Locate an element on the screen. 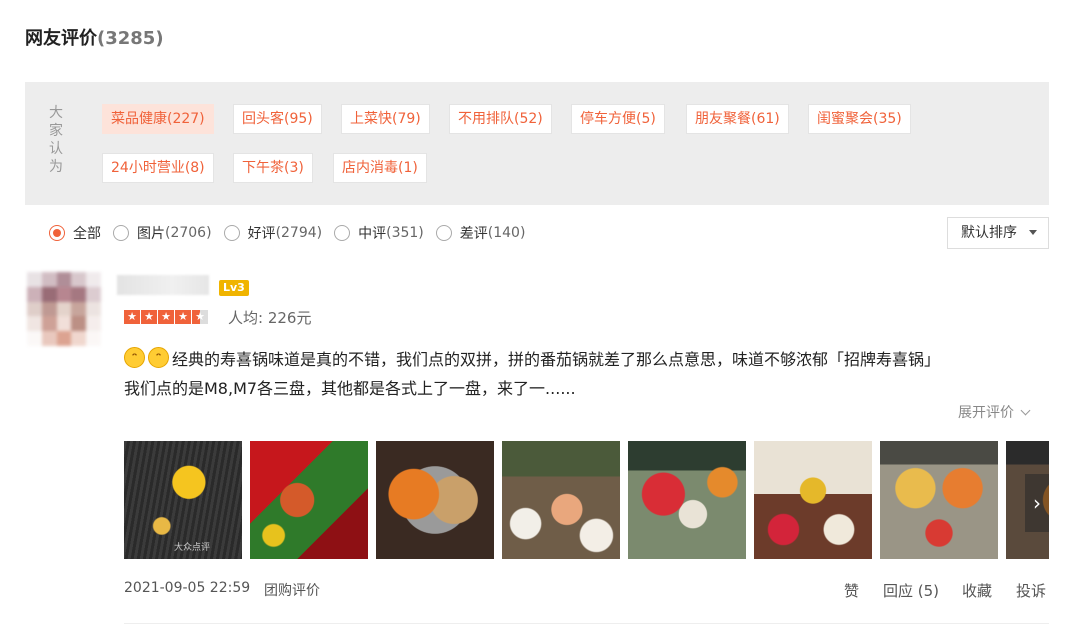 Image resolution: width=1080 pixels, height=631 pixels. filter-positive: 好评 (2794) is located at coordinates (273, 233).